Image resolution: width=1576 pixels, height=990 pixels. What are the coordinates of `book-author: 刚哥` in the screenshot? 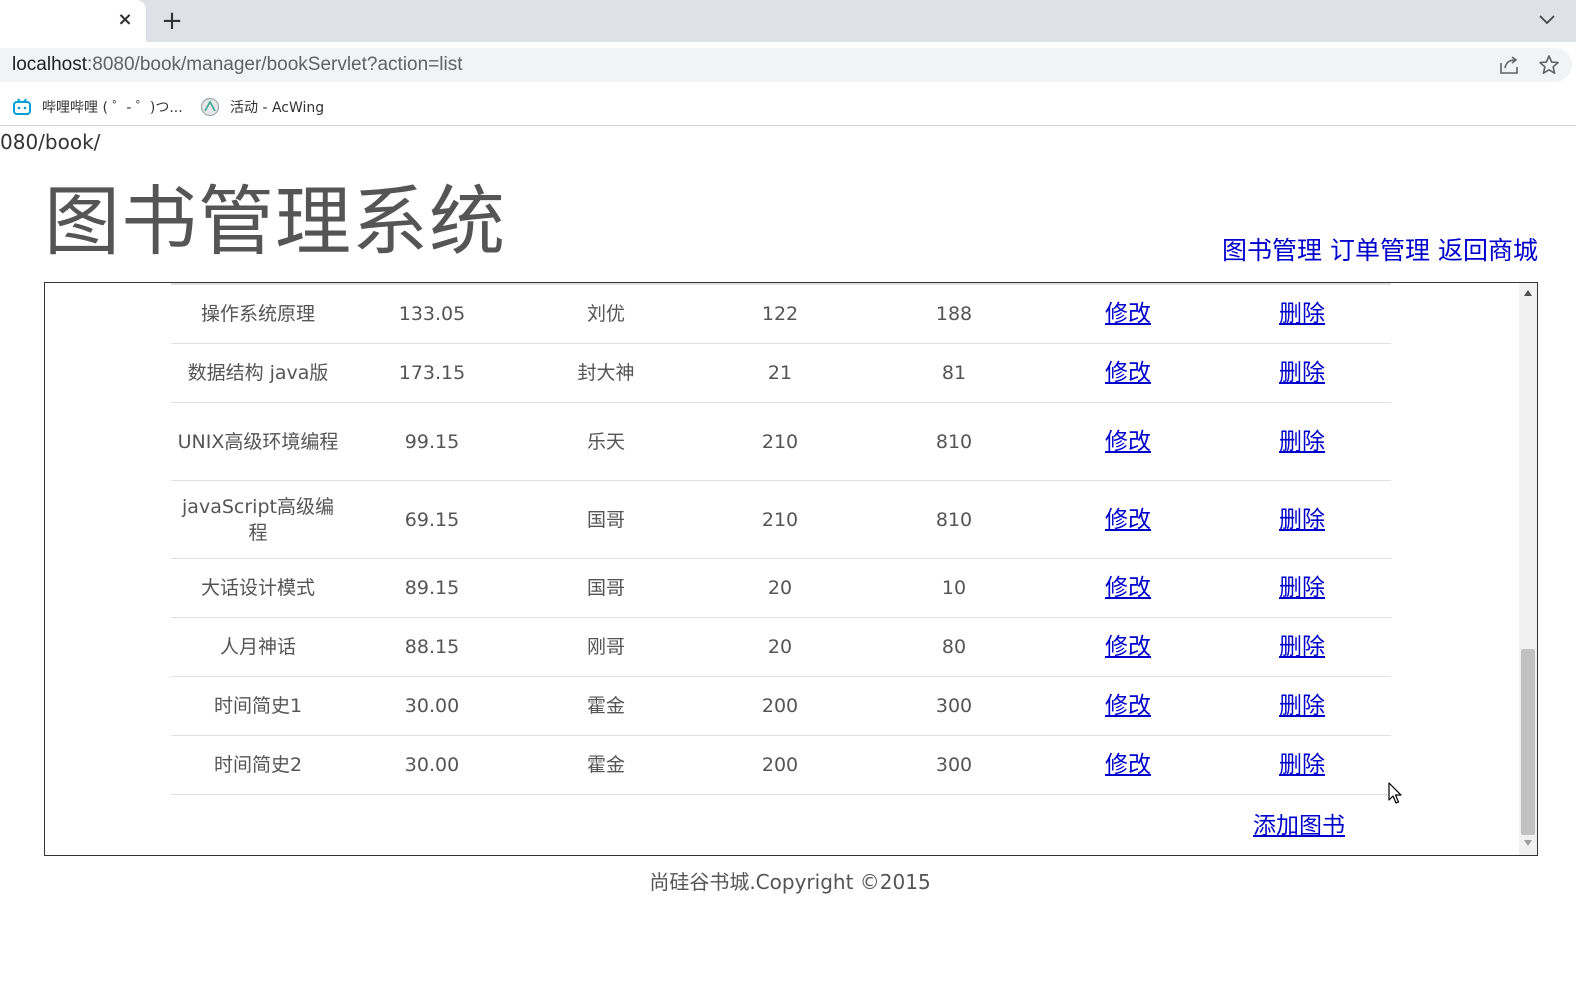 It's located at (605, 647).